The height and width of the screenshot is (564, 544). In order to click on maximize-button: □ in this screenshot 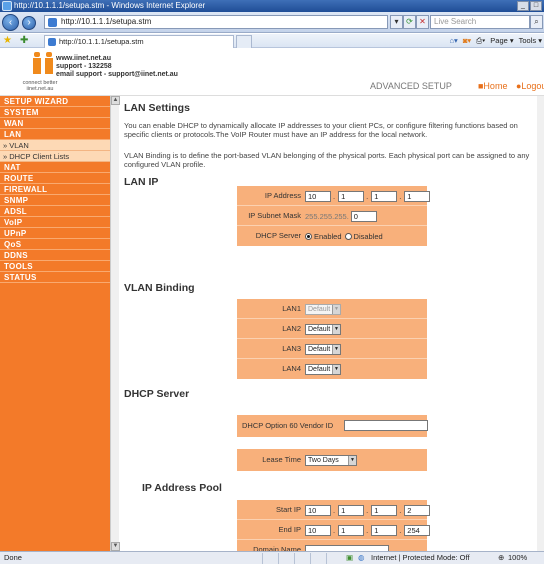, I will do `click(536, 6)`.